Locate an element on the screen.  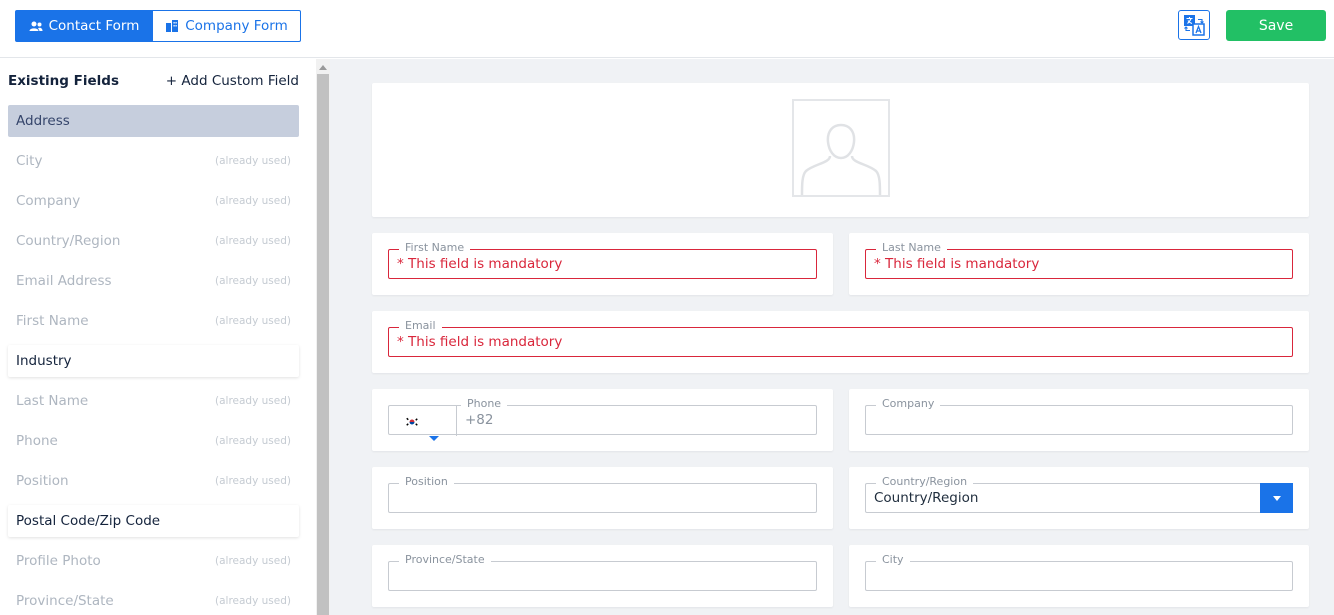
province-label: Province/State is located at coordinates (445, 560).